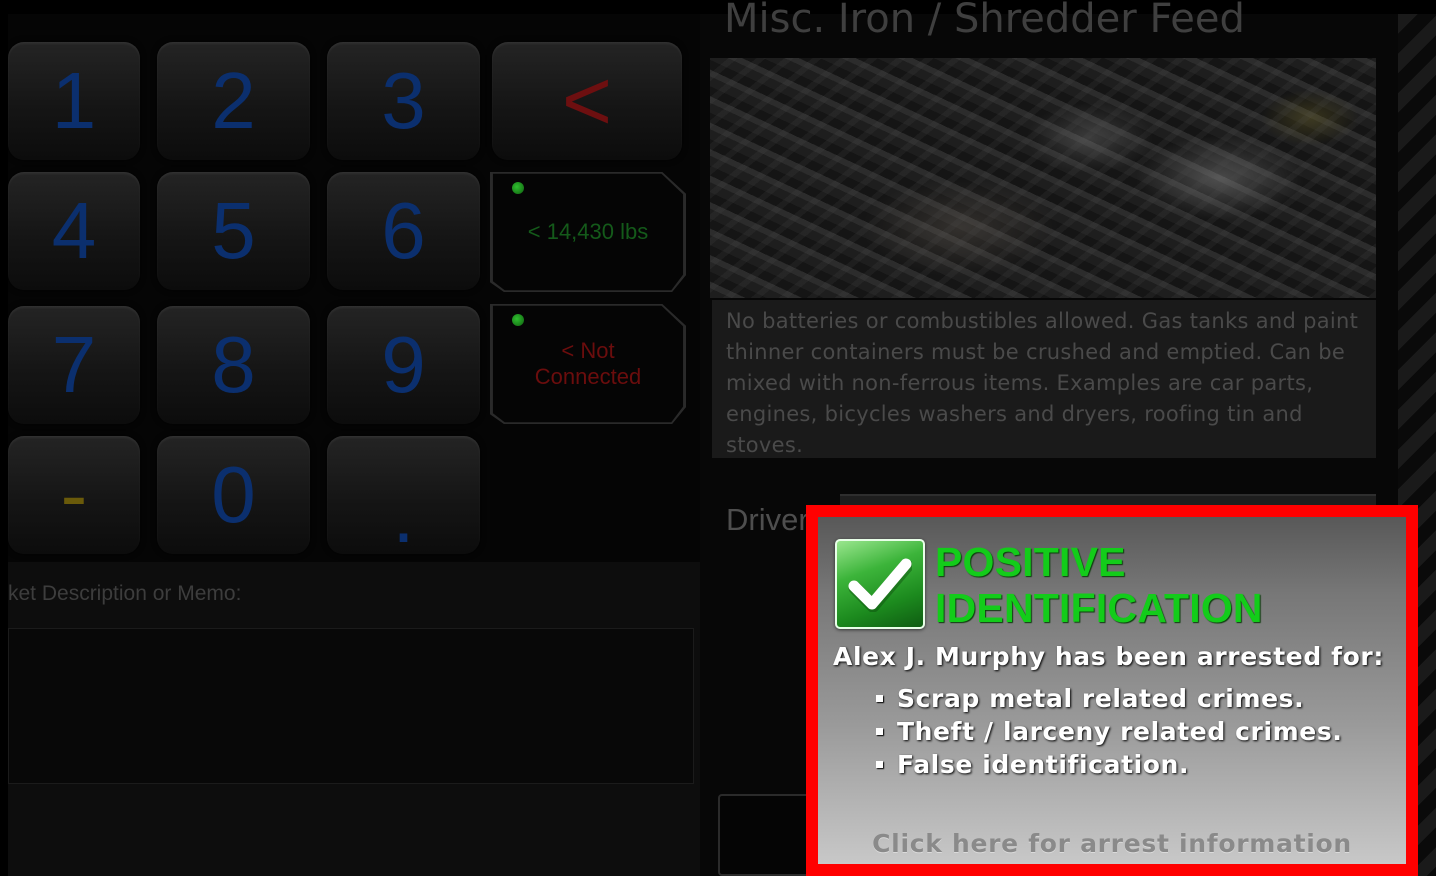 This screenshot has height=876, width=1436. What do you see at coordinates (984, 21) in the screenshot?
I see `material-title: Misc. Iron / Shredder Feed` at bounding box center [984, 21].